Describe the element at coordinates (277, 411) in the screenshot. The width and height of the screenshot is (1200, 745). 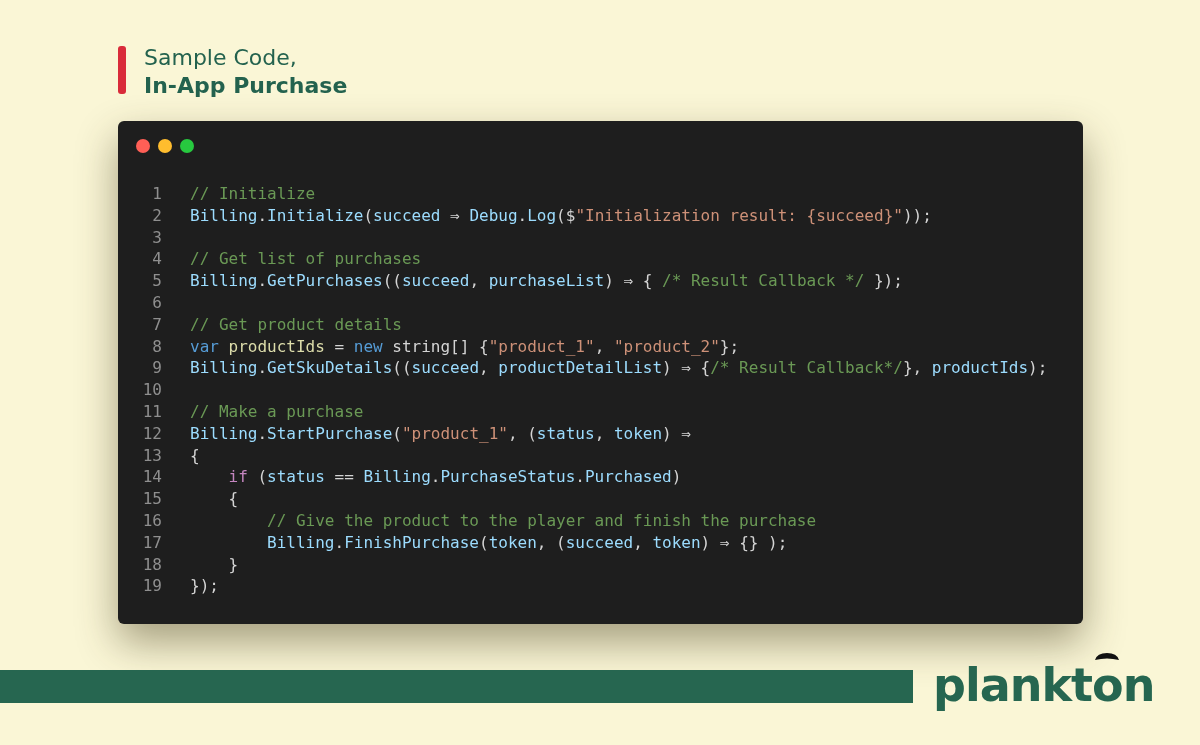
I see `code-line: // Make a purchase` at that location.